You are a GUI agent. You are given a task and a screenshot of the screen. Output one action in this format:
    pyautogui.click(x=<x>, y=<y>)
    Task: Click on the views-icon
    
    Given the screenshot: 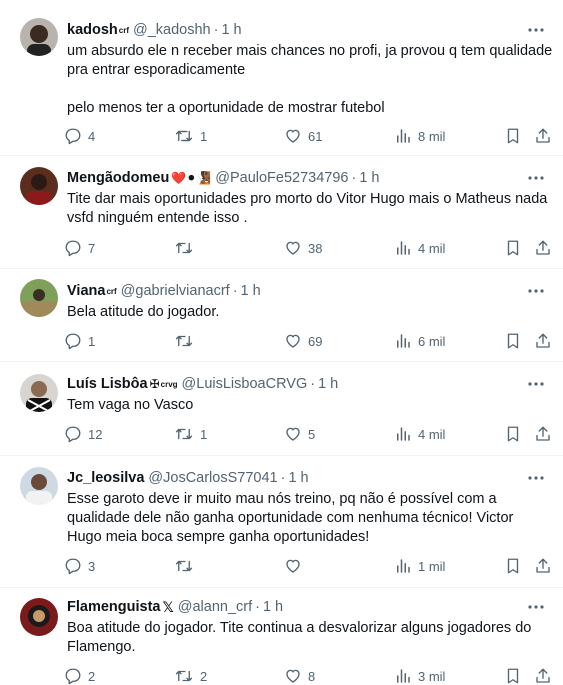 What is the action you would take?
    pyautogui.click(x=403, y=434)
    